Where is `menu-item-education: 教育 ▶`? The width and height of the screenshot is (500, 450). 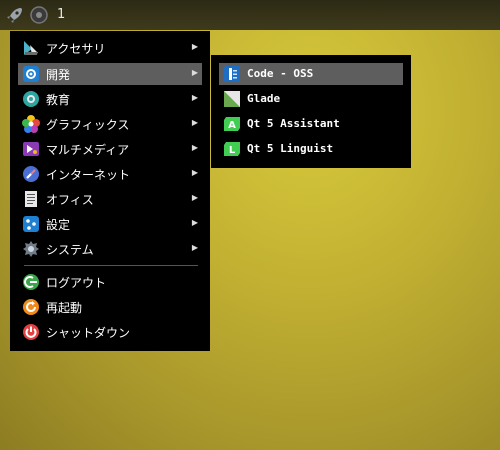
menu-item-education: 教育 ▶ is located at coordinates (110, 99).